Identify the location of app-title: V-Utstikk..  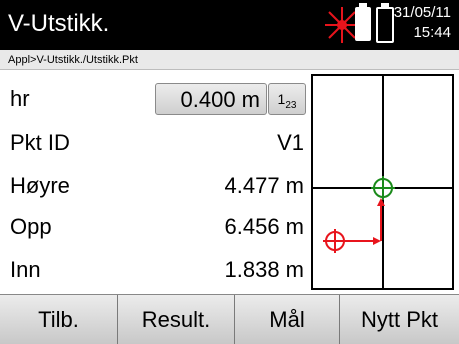
(59, 23).